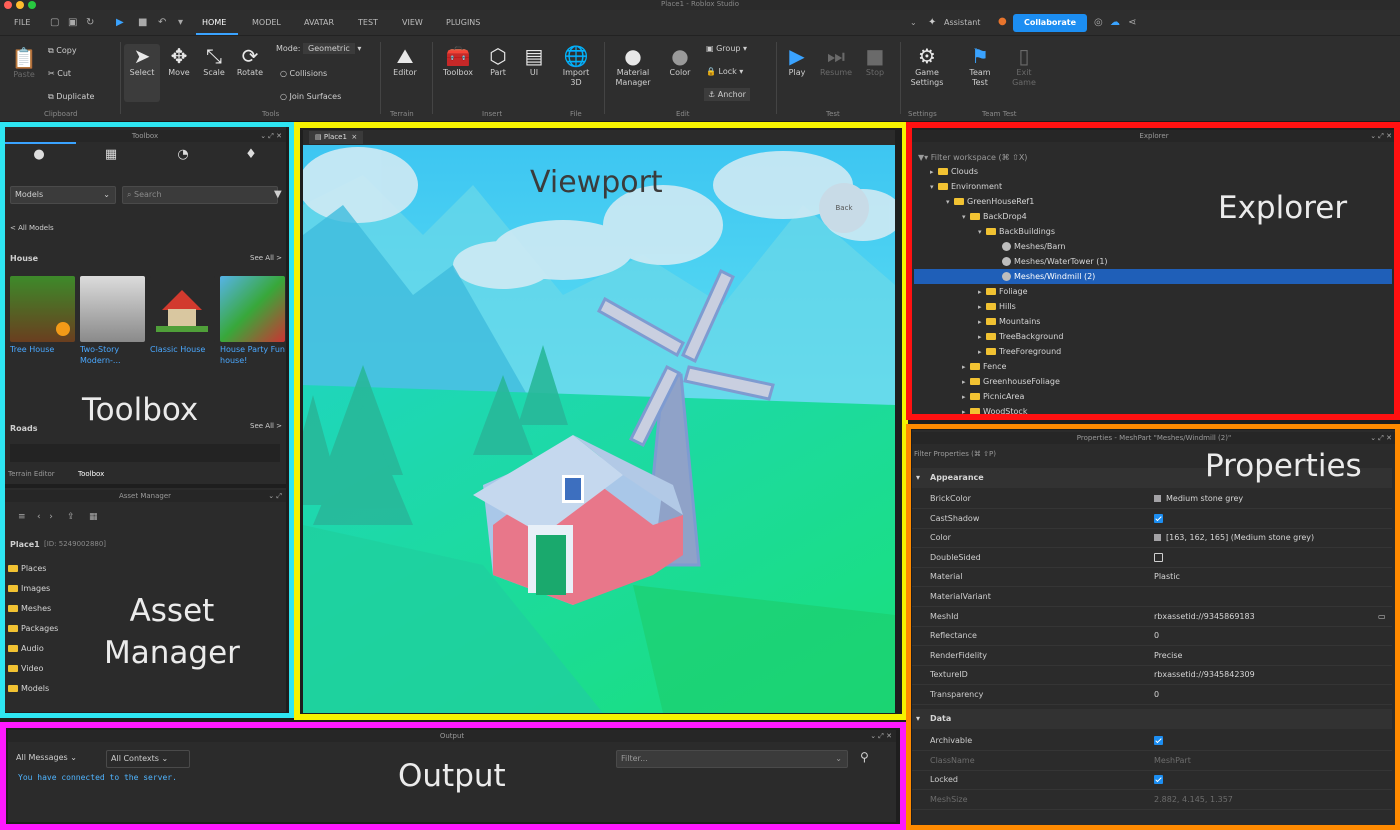 The height and width of the screenshot is (830, 1400). What do you see at coordinates (463, 22) in the screenshot?
I see `tab-plugins: PLUGINS` at bounding box center [463, 22].